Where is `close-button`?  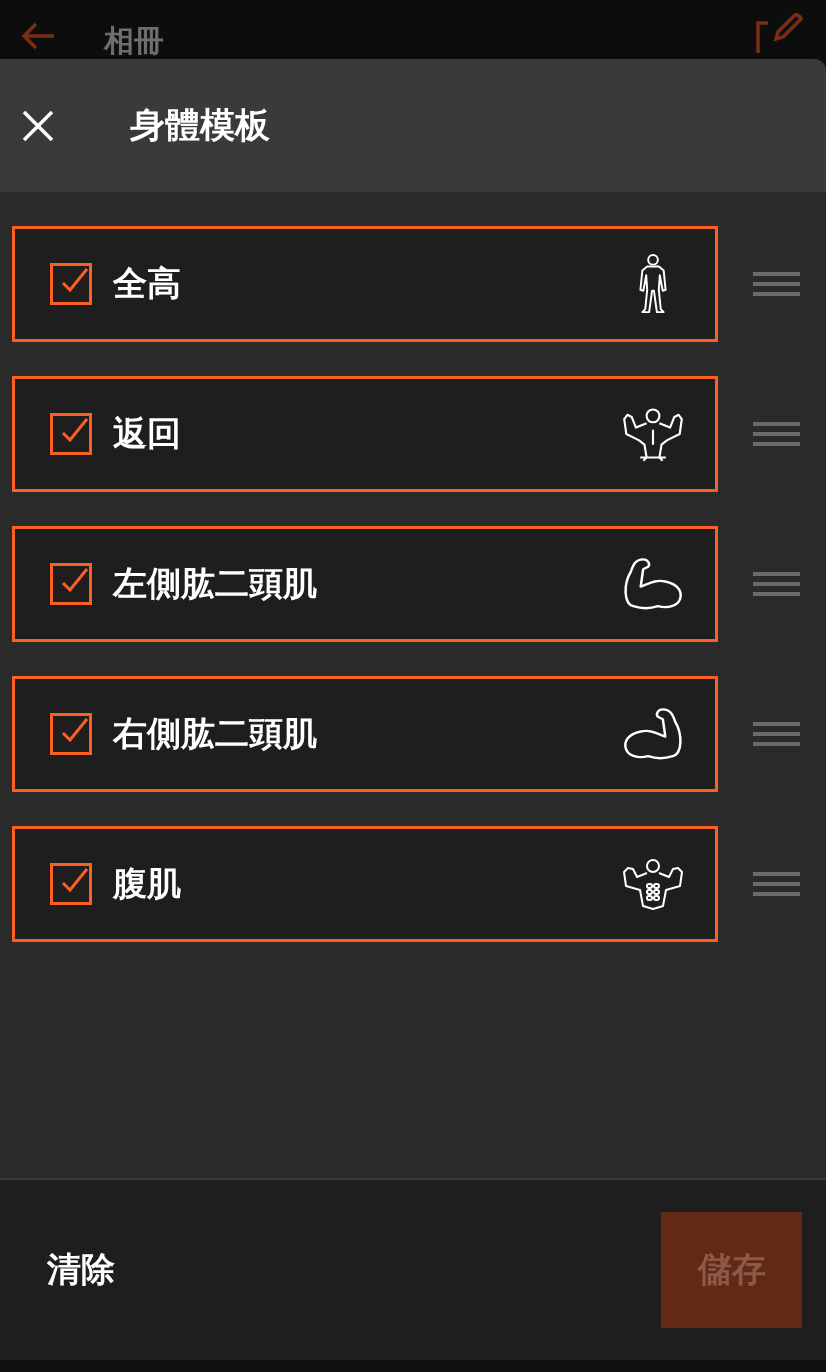 close-button is located at coordinates (38, 125).